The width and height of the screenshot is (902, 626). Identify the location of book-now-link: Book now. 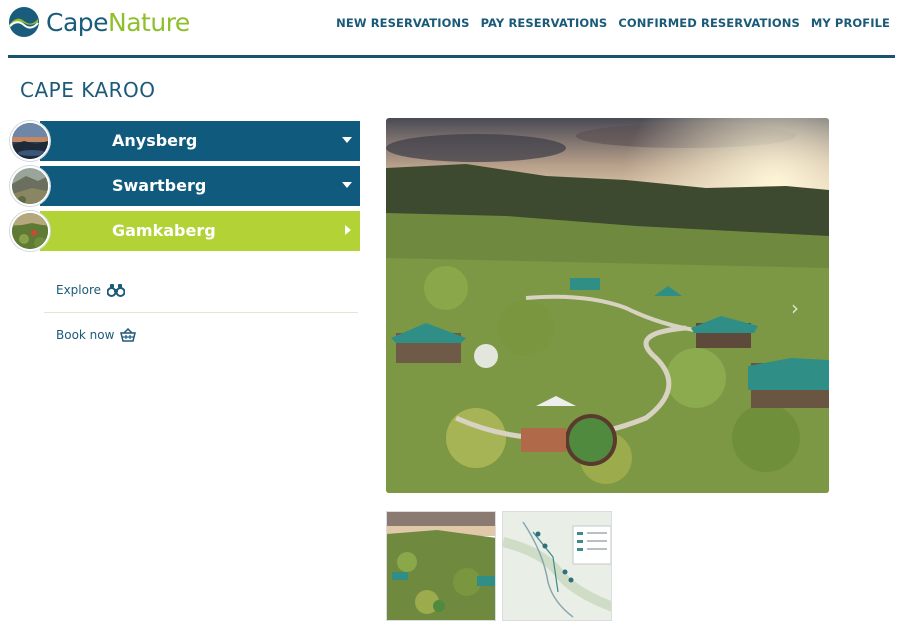
(201, 335).